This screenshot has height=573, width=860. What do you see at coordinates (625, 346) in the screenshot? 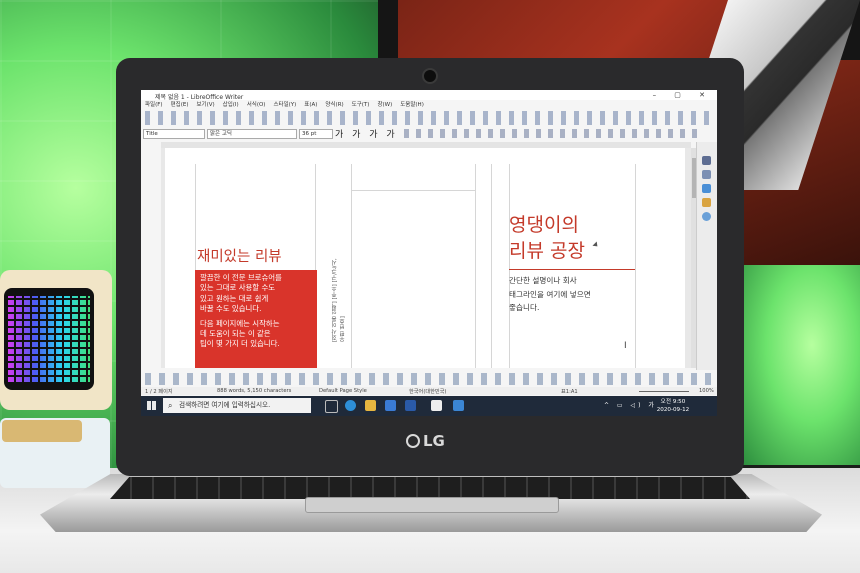
I see `text-cursor-icon: I` at bounding box center [625, 346].